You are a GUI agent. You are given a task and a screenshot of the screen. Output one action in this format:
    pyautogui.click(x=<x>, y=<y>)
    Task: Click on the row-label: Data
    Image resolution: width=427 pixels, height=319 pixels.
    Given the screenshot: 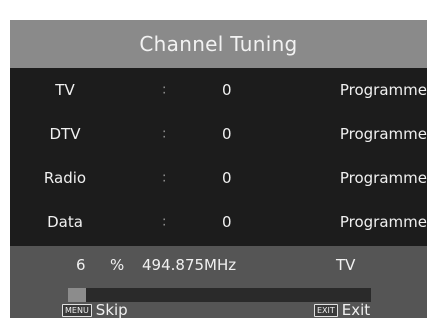 What is the action you would take?
    pyautogui.click(x=65, y=222)
    